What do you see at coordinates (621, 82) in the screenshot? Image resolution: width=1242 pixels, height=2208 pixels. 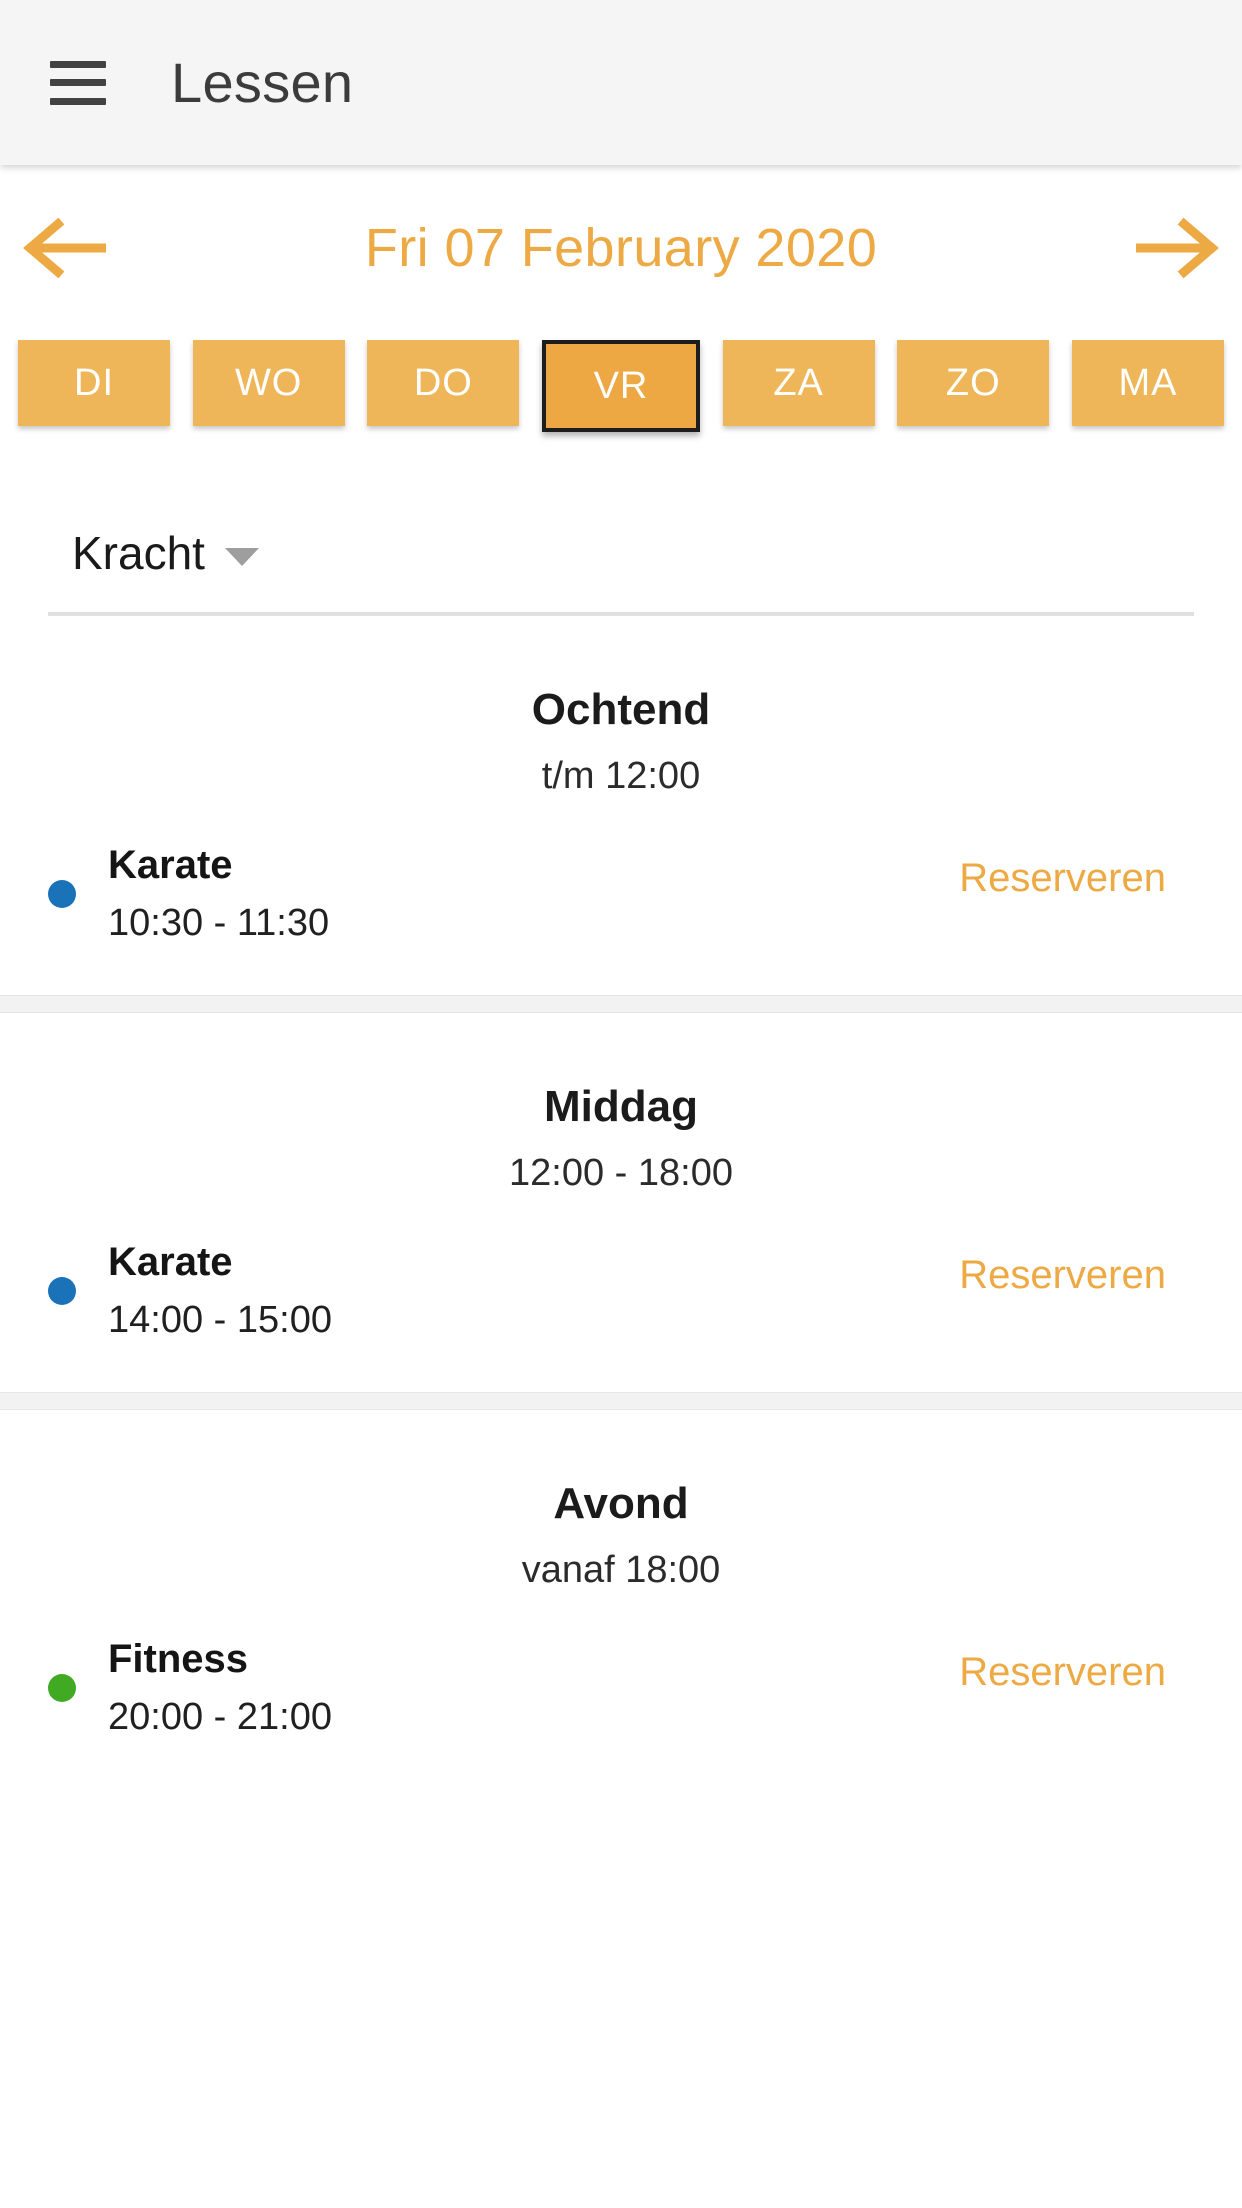 I see `app-bar: Lessen` at bounding box center [621, 82].